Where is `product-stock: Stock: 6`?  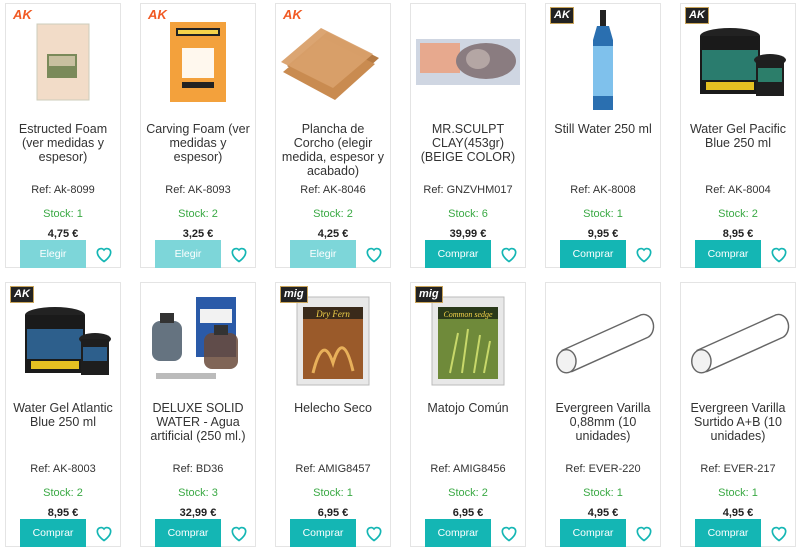
product-stock: Stock: 6 is located at coordinates (468, 214).